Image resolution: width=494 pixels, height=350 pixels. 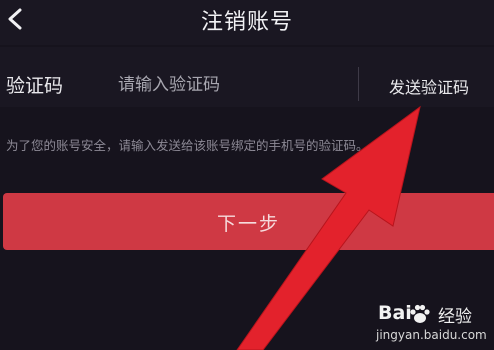 I want to click on watermark-url: jingyan.baidu.com, so click(x=431, y=335).